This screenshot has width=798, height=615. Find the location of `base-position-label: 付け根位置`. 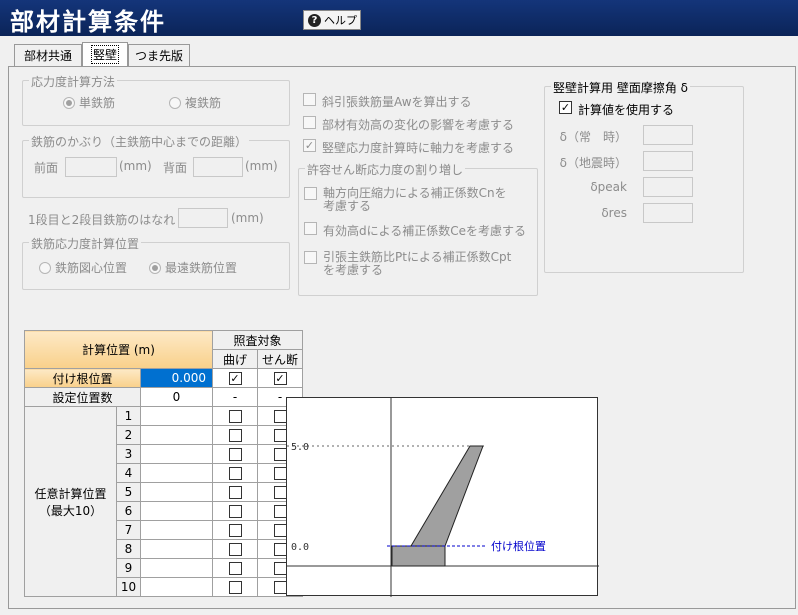

base-position-label: 付け根位置 is located at coordinates (82, 378).